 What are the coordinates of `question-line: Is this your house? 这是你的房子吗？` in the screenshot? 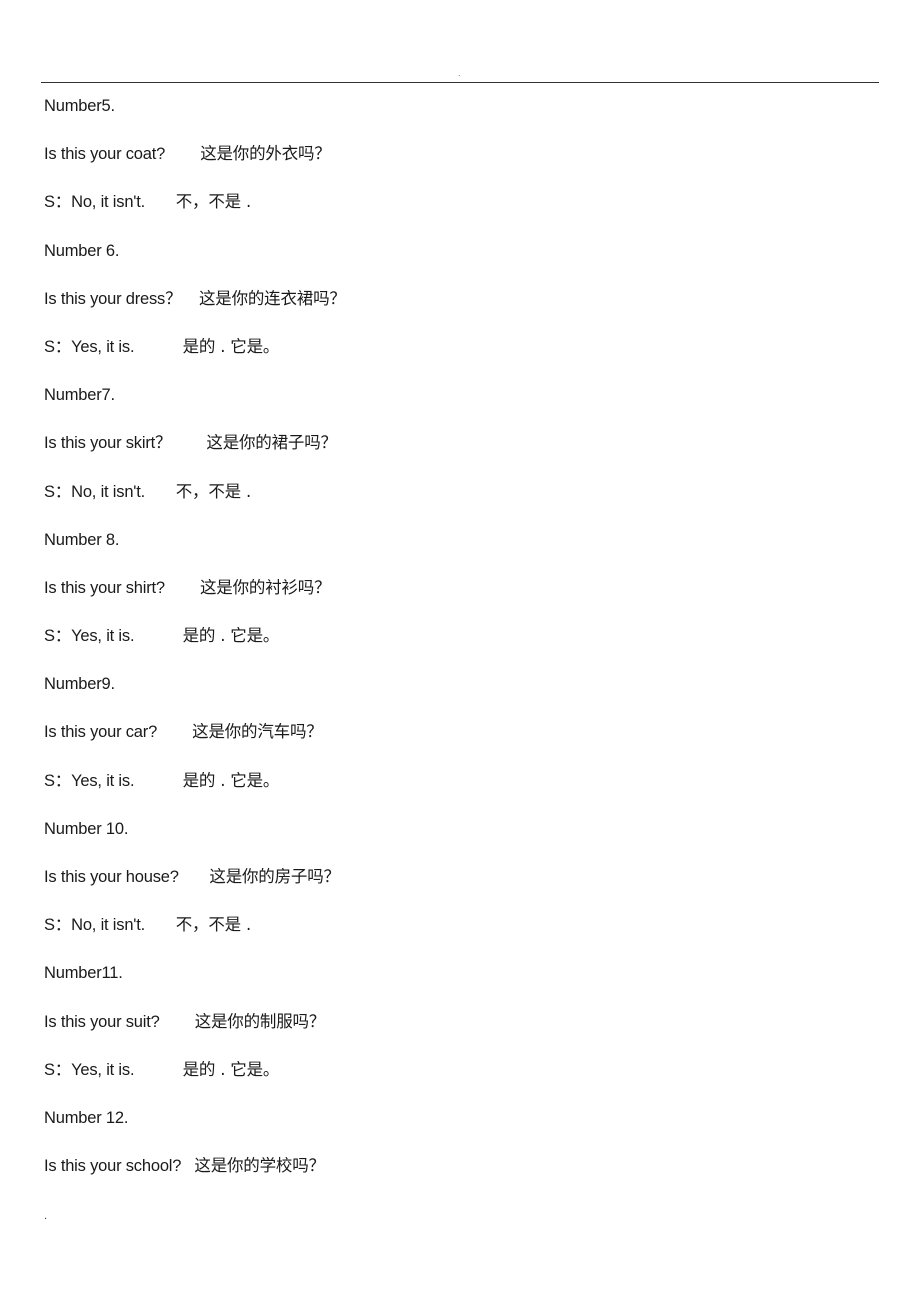 It's located at (464, 889).